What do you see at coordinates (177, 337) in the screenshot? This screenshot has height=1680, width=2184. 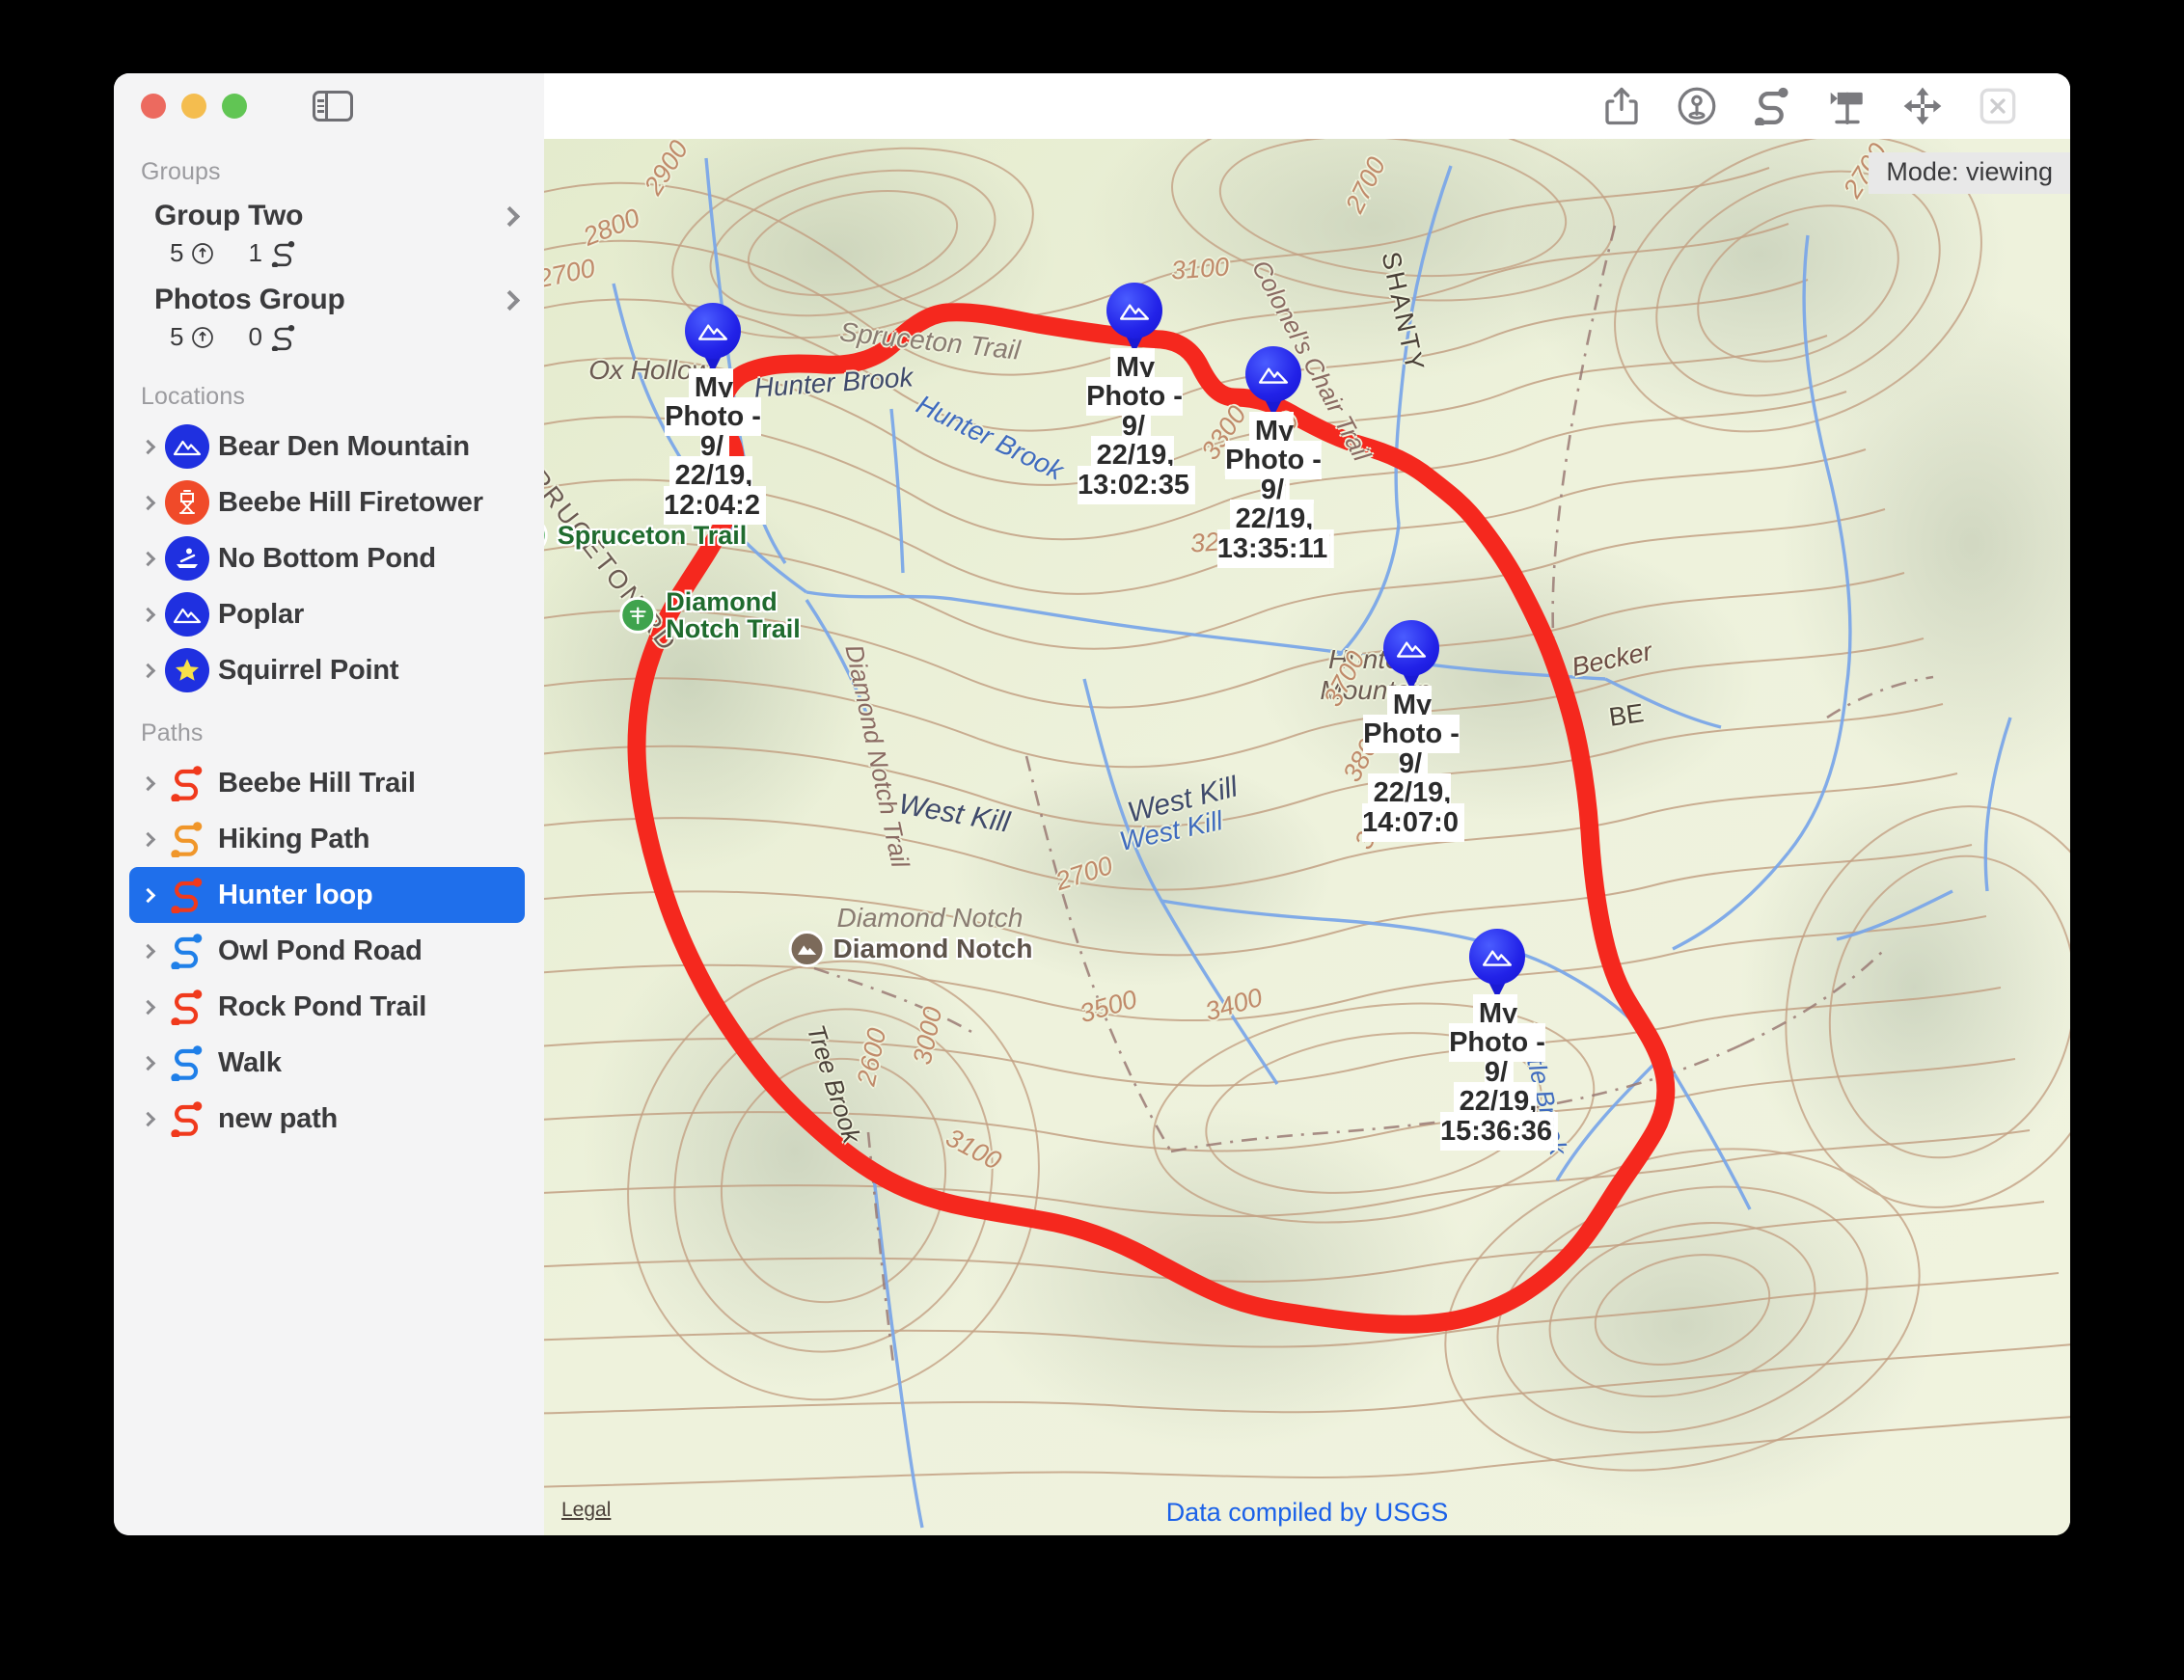 I see `locations-count-value: 5` at bounding box center [177, 337].